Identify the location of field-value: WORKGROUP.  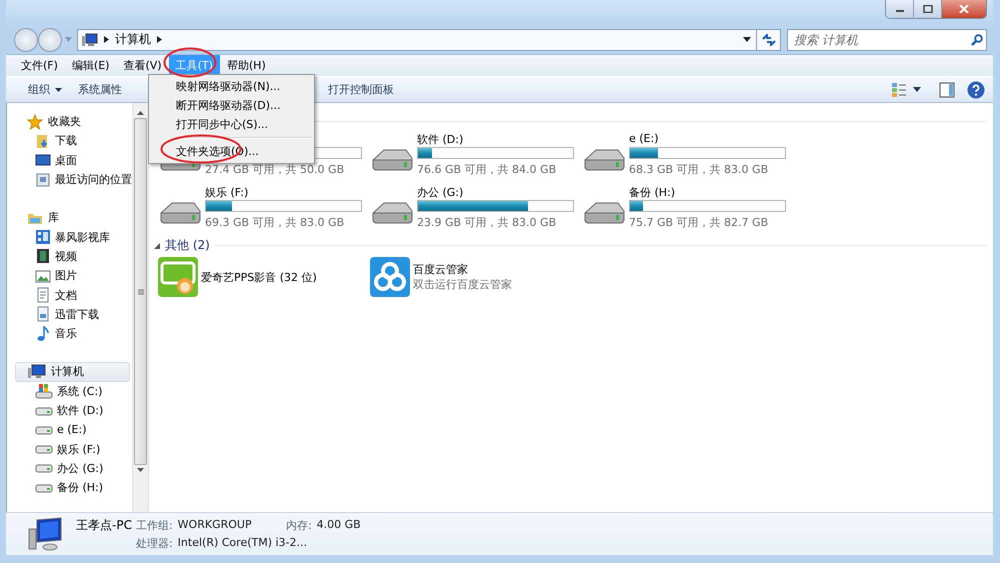
(215, 525).